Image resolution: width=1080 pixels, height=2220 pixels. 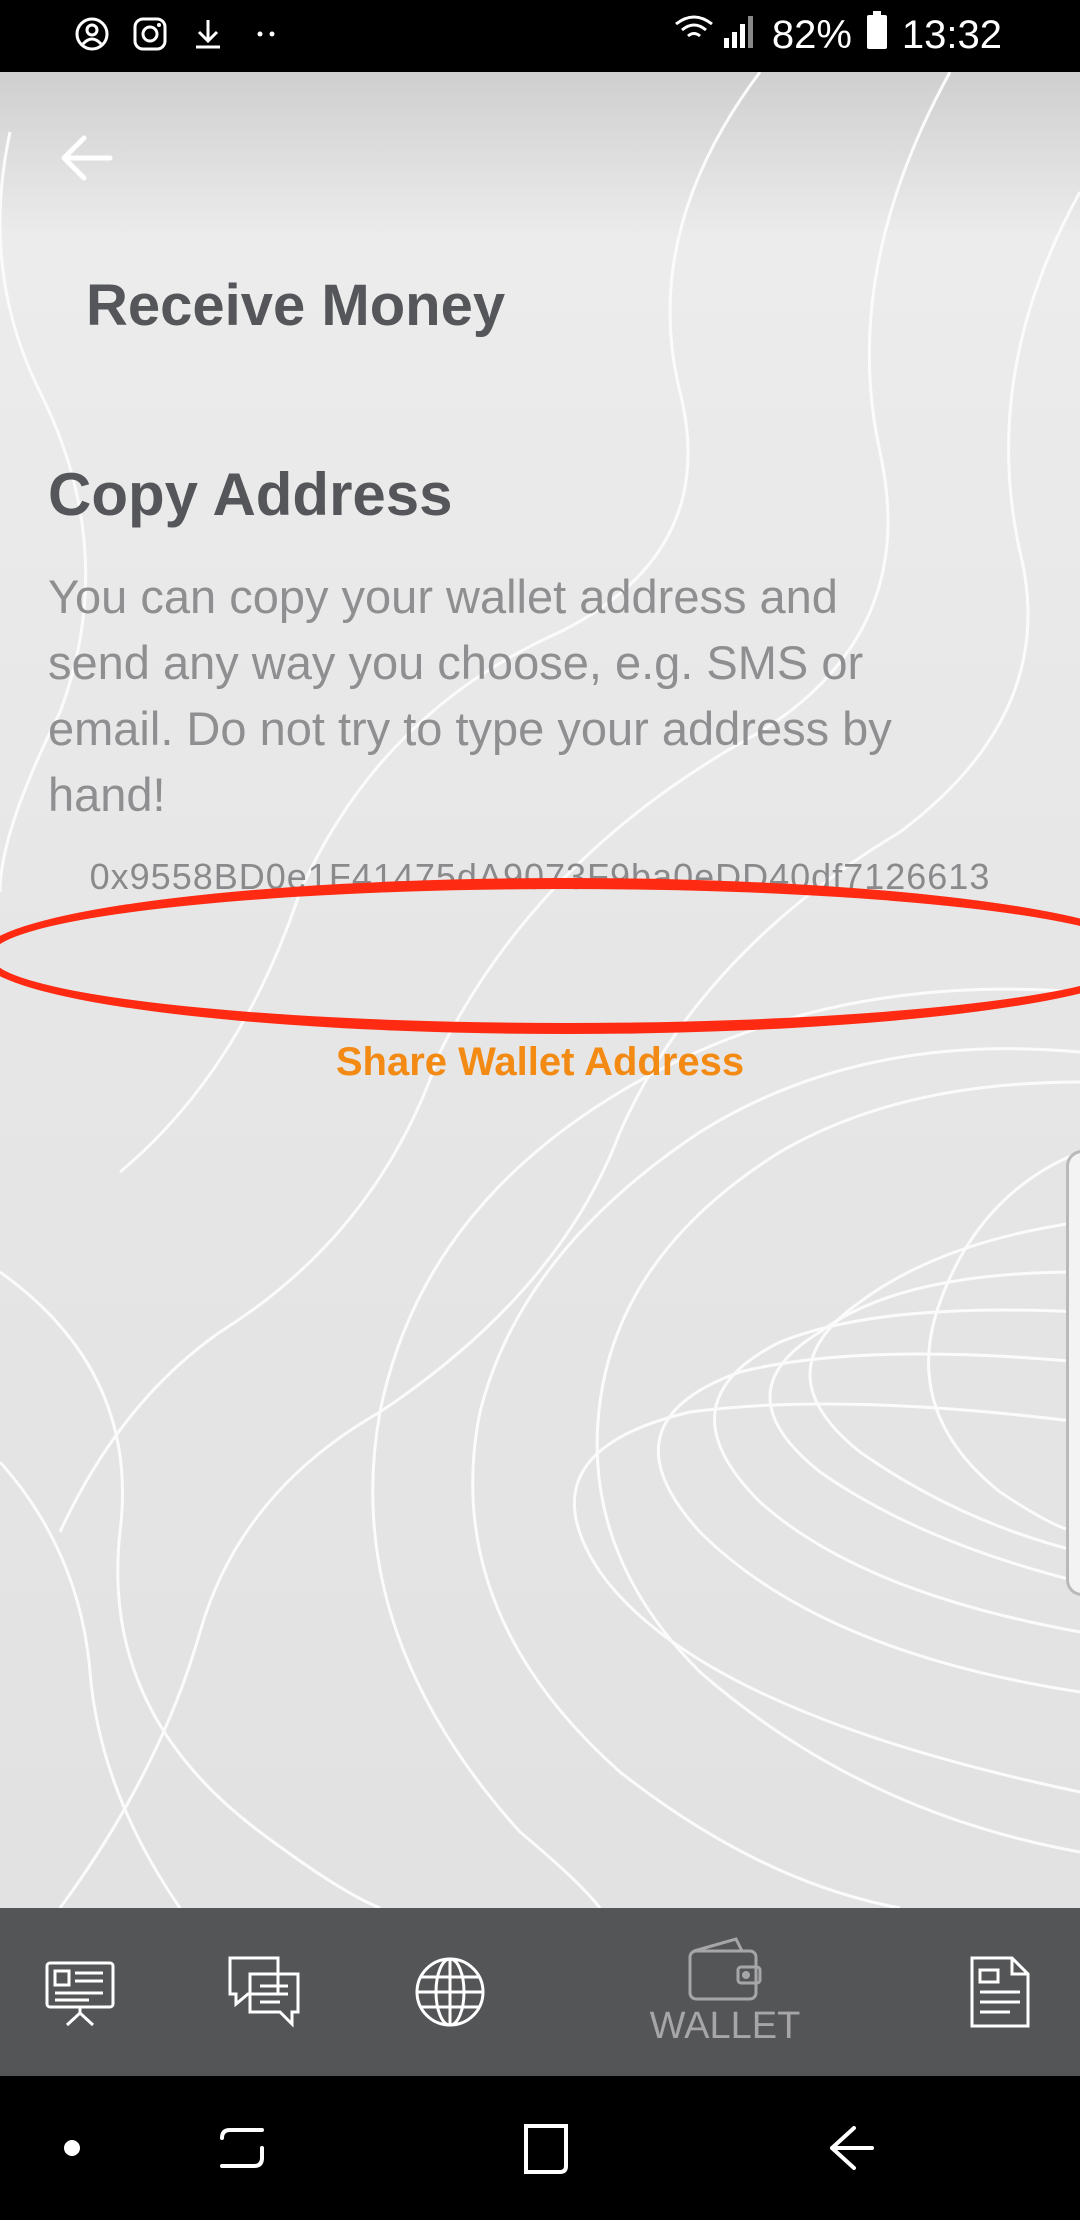 I want to click on nav-item-chat, so click(x=264, y=1992).